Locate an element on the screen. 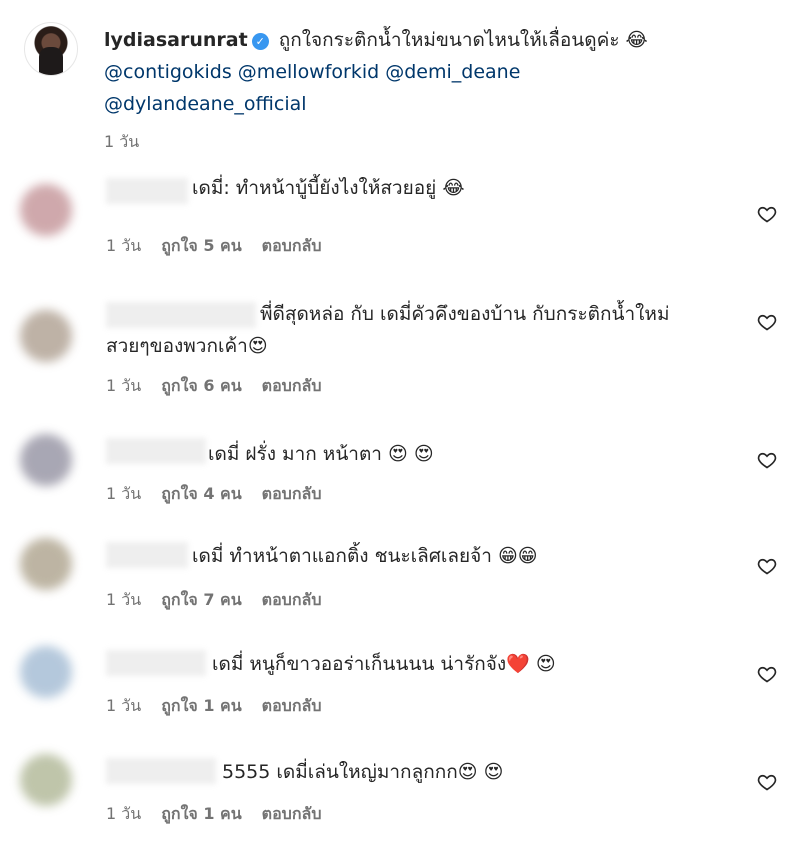 Image resolution: width=800 pixels, height=845 pixels. comment-meta: 1 วัน ถูกใจ 5 คน ตอบกลับ is located at coordinates (223, 246).